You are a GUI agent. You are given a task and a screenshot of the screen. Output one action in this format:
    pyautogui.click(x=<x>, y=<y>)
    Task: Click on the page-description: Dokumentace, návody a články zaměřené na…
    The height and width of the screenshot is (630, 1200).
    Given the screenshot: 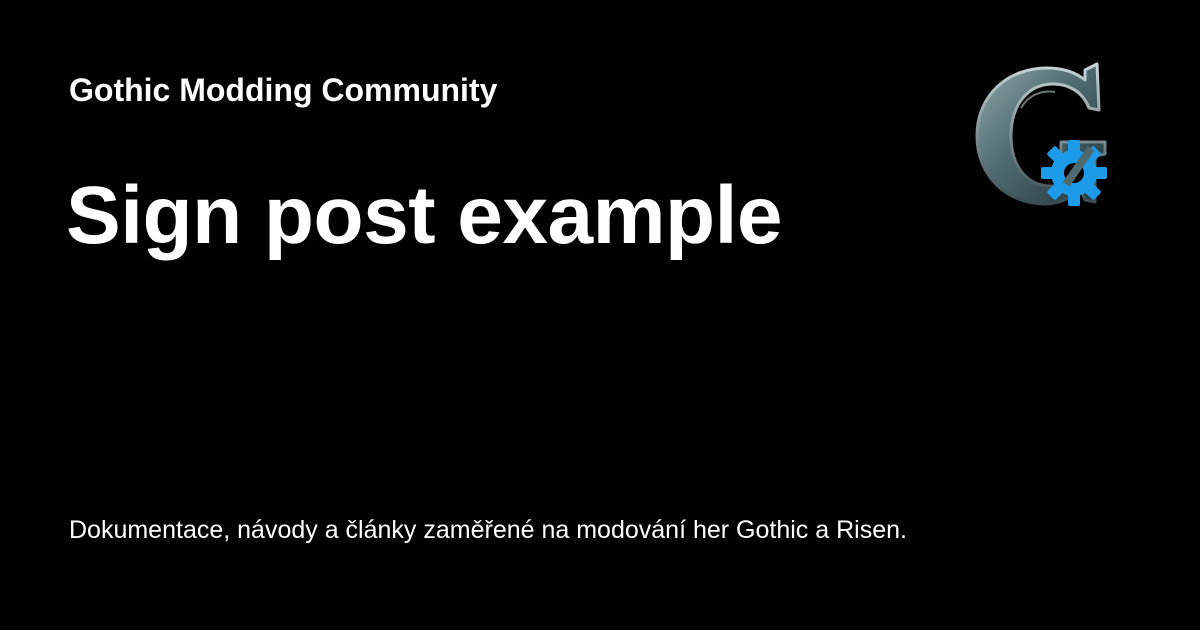 What is the action you would take?
    pyautogui.click(x=488, y=530)
    